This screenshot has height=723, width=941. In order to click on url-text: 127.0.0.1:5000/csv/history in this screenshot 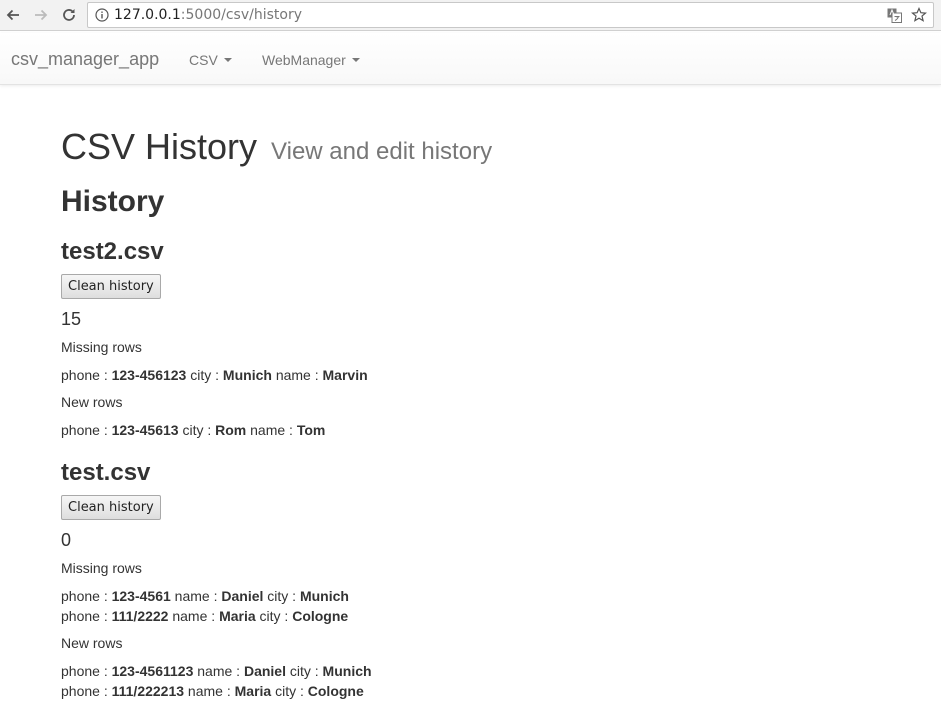, I will do `click(208, 15)`.